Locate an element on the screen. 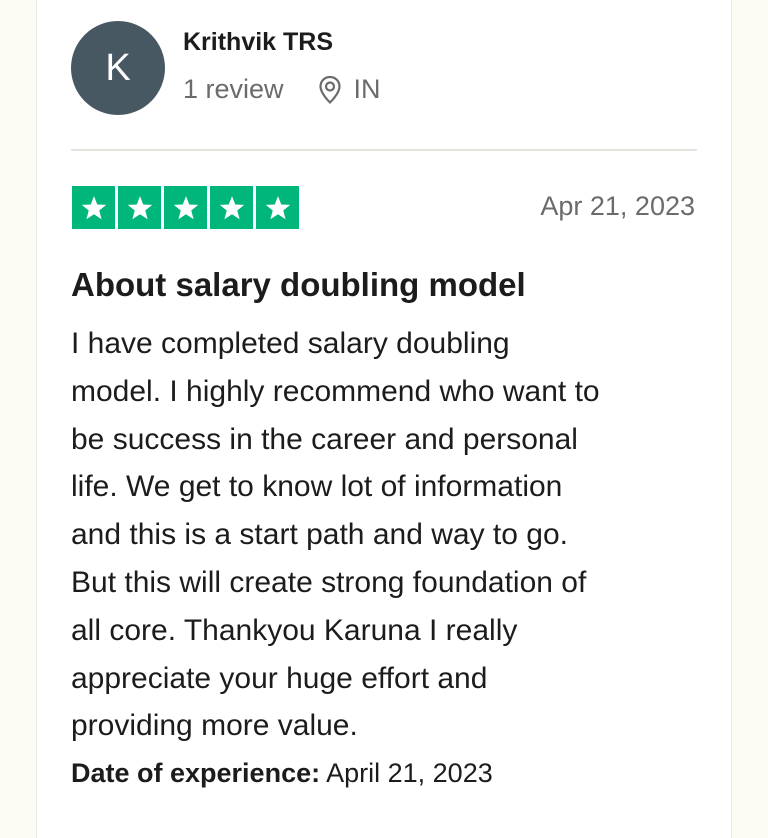 The width and height of the screenshot is (768, 838). review-body-line: appreciate your huge effort and is located at coordinates (279, 678).